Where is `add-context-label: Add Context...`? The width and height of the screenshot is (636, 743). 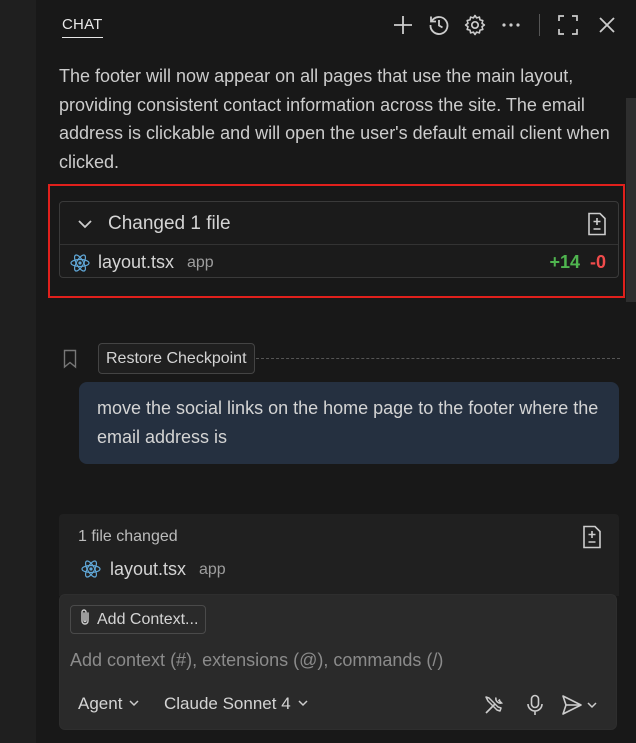 add-context-label: Add Context... is located at coordinates (148, 619).